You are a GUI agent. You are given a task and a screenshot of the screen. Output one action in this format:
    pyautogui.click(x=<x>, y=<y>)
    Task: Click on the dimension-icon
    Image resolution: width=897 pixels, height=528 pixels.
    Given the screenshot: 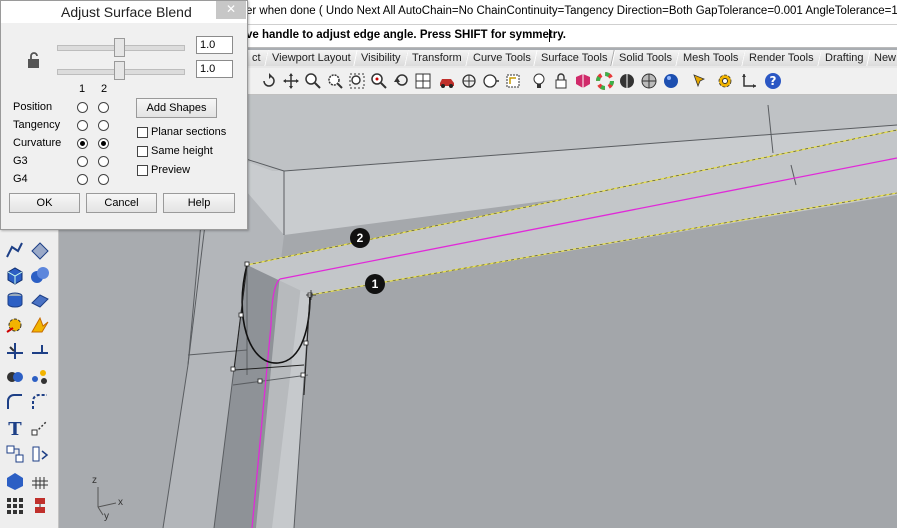 What is the action you would take?
    pyautogui.click(x=40, y=428)
    